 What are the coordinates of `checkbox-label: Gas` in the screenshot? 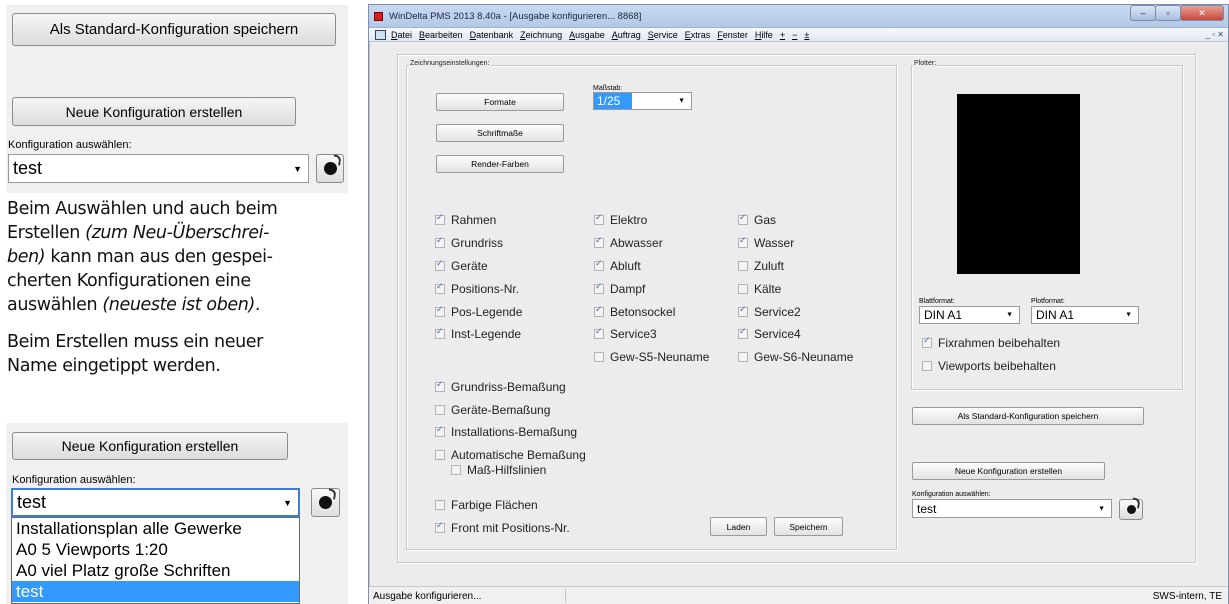 It's located at (765, 220).